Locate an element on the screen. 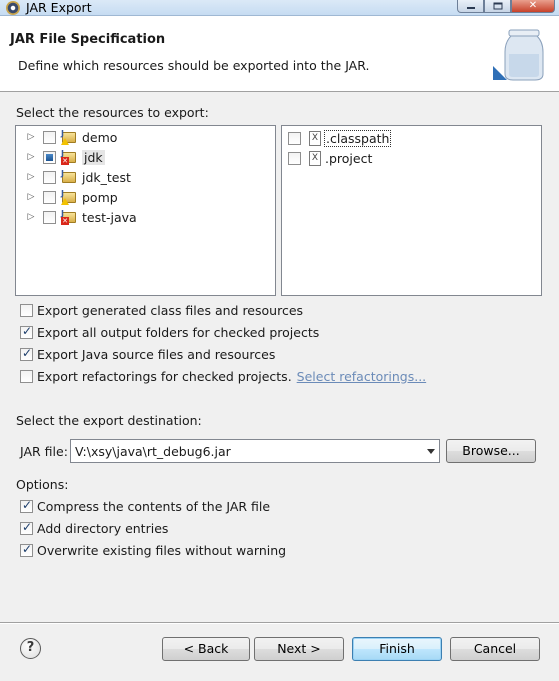  overwrite-option: Overwrite existing files without warning is located at coordinates (153, 550).